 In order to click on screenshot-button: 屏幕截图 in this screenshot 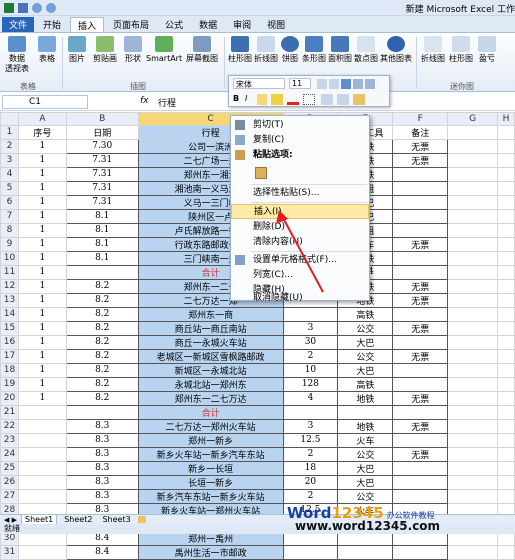, I will do `click(202, 50)`.